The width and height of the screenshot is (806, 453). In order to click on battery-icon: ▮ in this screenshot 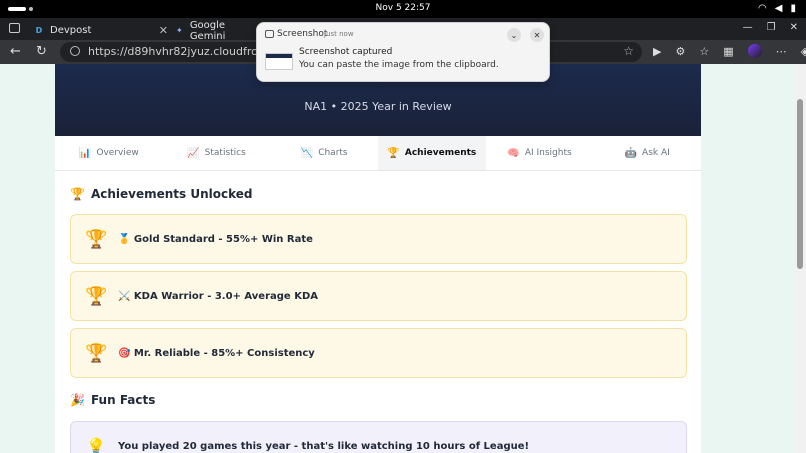, I will do `click(793, 8)`.